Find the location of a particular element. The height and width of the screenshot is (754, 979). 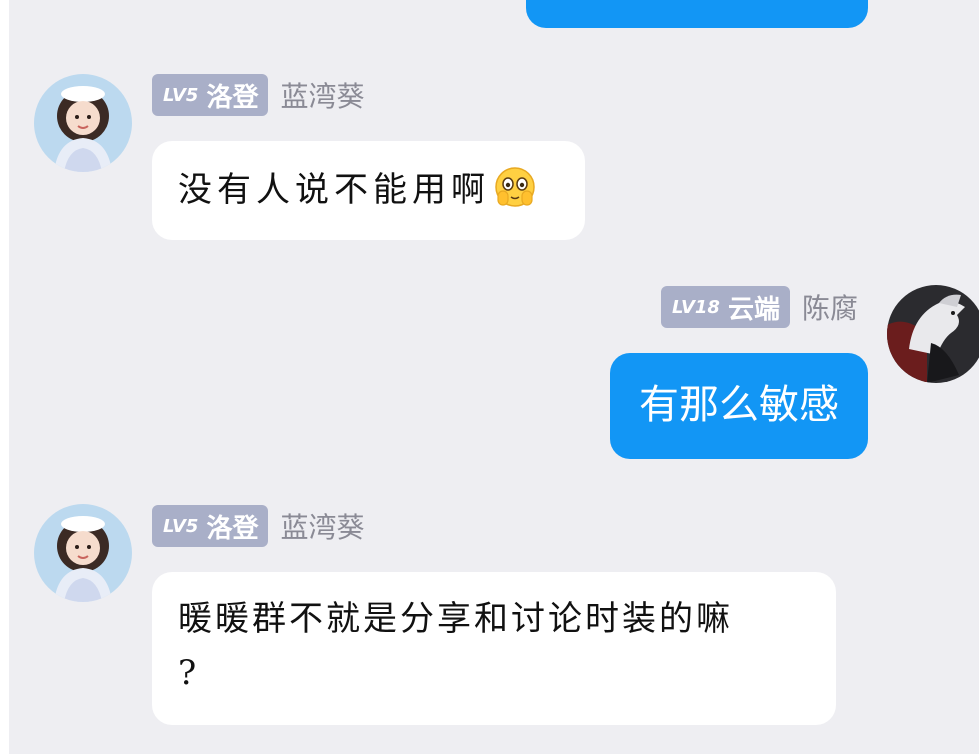

sender-header: LV18 云端 陈腐 is located at coordinates (759, 307).